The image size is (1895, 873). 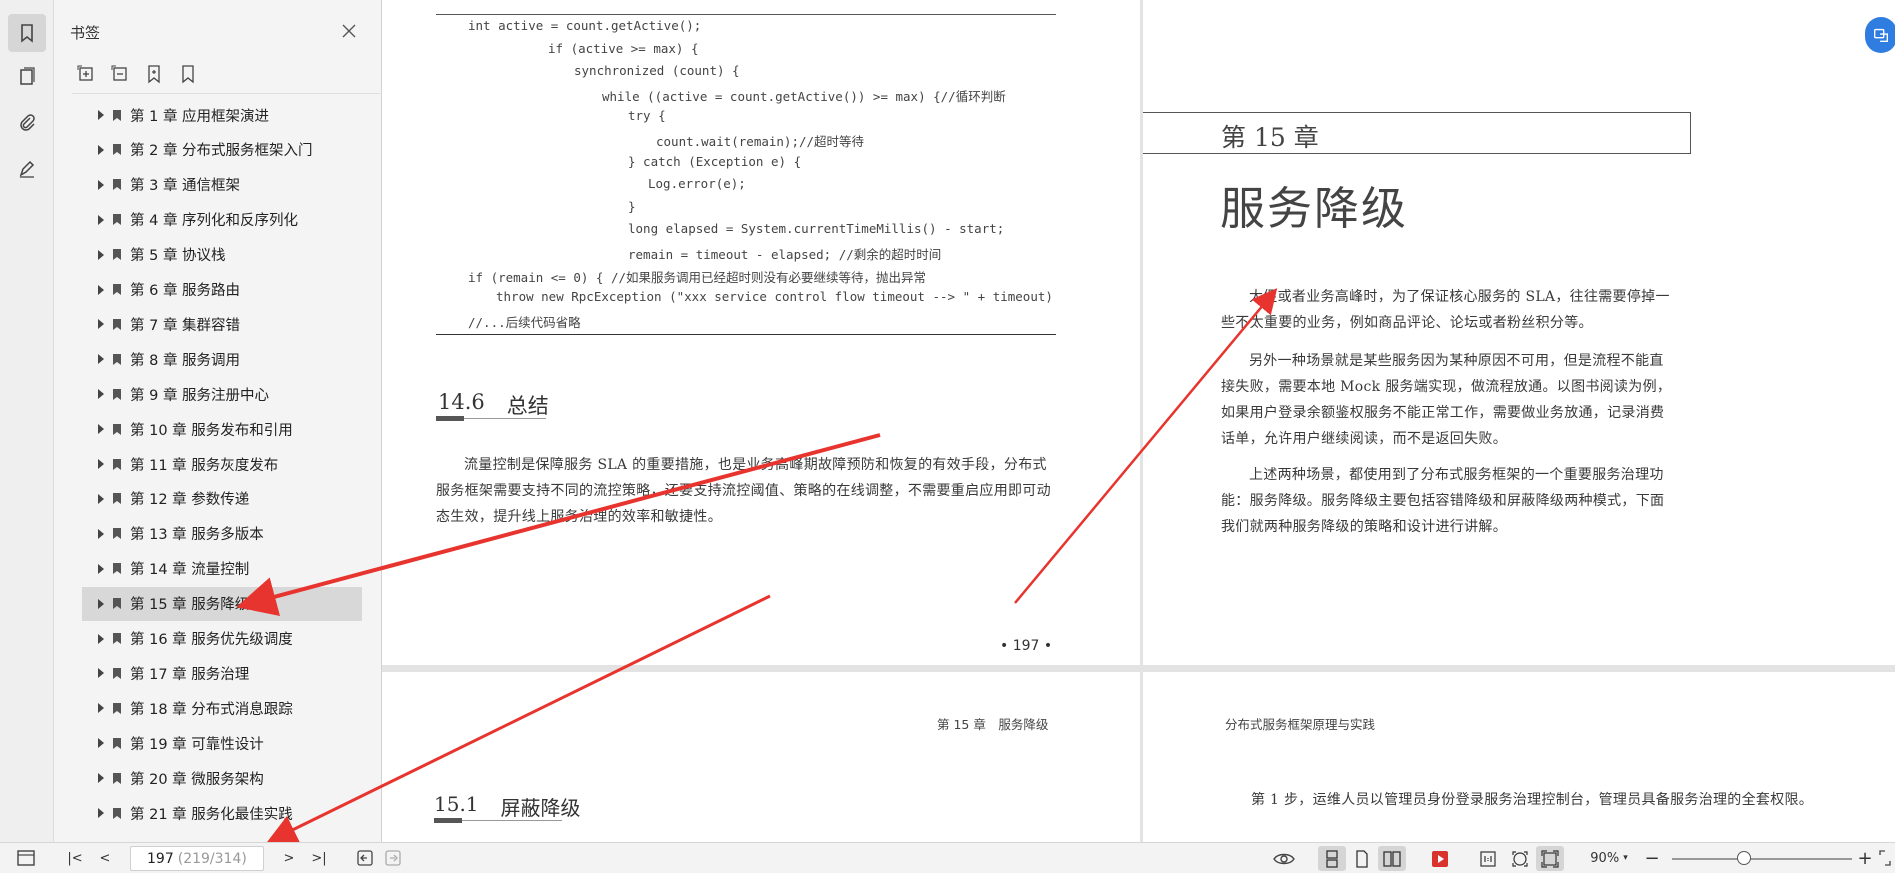 What do you see at coordinates (222, 324) in the screenshot?
I see `bookmark-item: 第 7 章 集群容错` at bounding box center [222, 324].